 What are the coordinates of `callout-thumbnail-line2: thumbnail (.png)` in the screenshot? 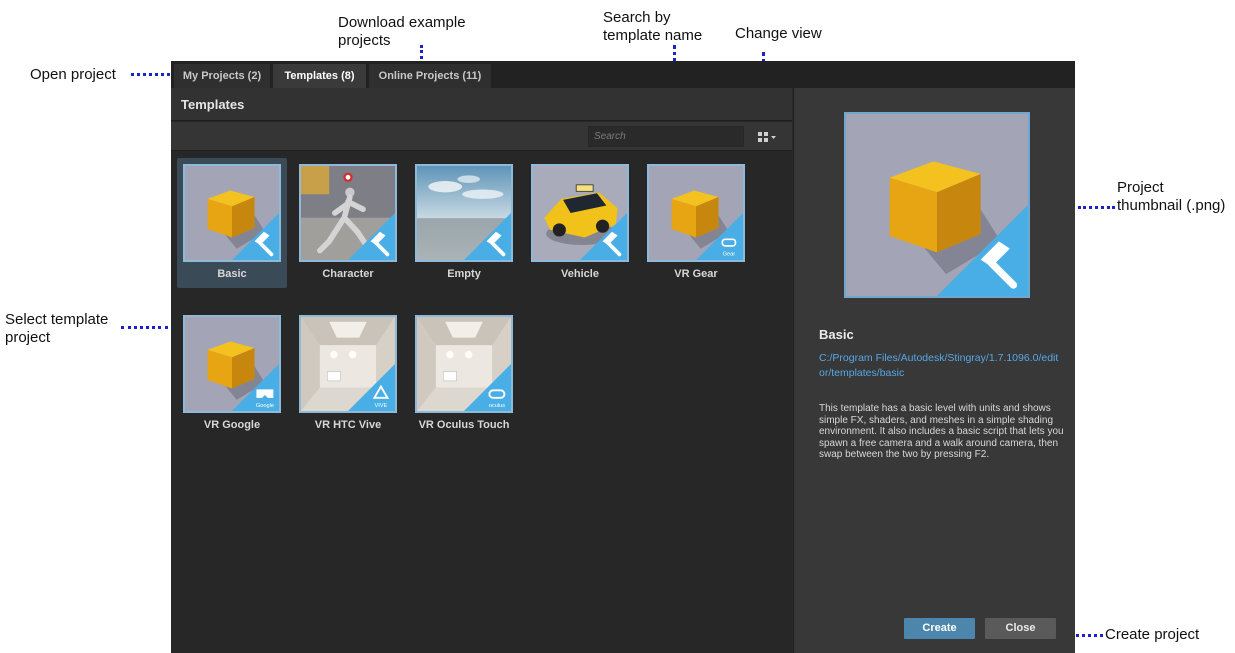 It's located at (1171, 205).